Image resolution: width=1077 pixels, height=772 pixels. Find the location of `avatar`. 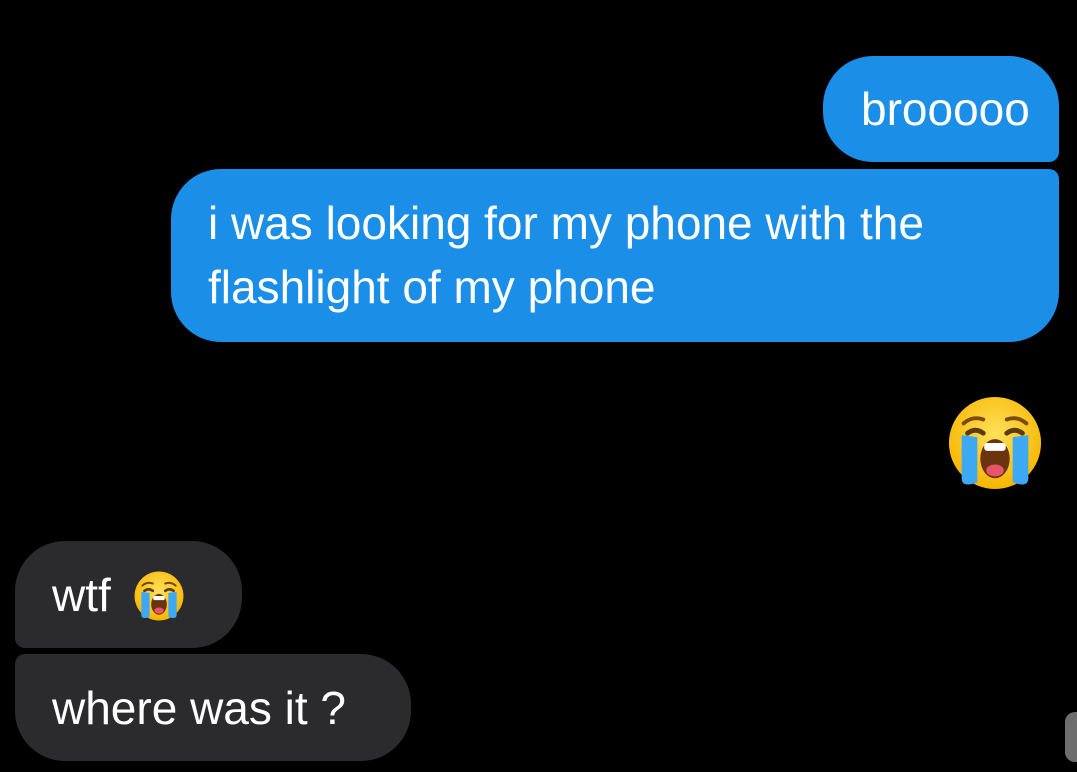

avatar is located at coordinates (1071, 737).